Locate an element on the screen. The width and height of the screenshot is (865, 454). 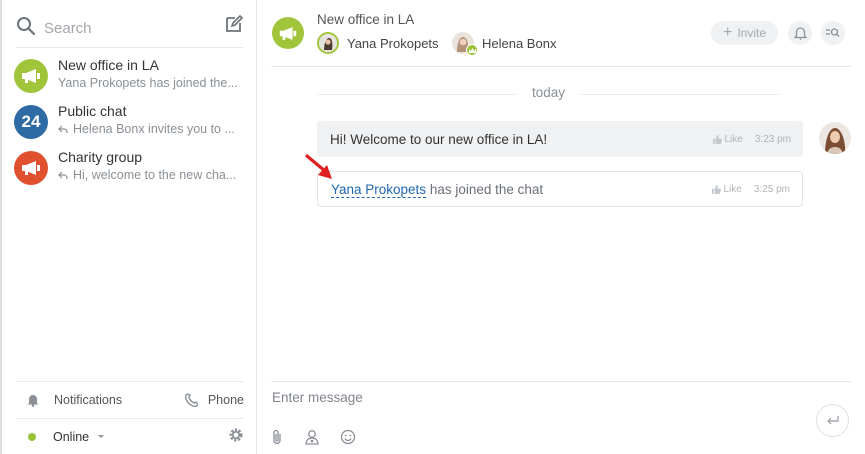
chat-title: Public chat is located at coordinates (92, 111).